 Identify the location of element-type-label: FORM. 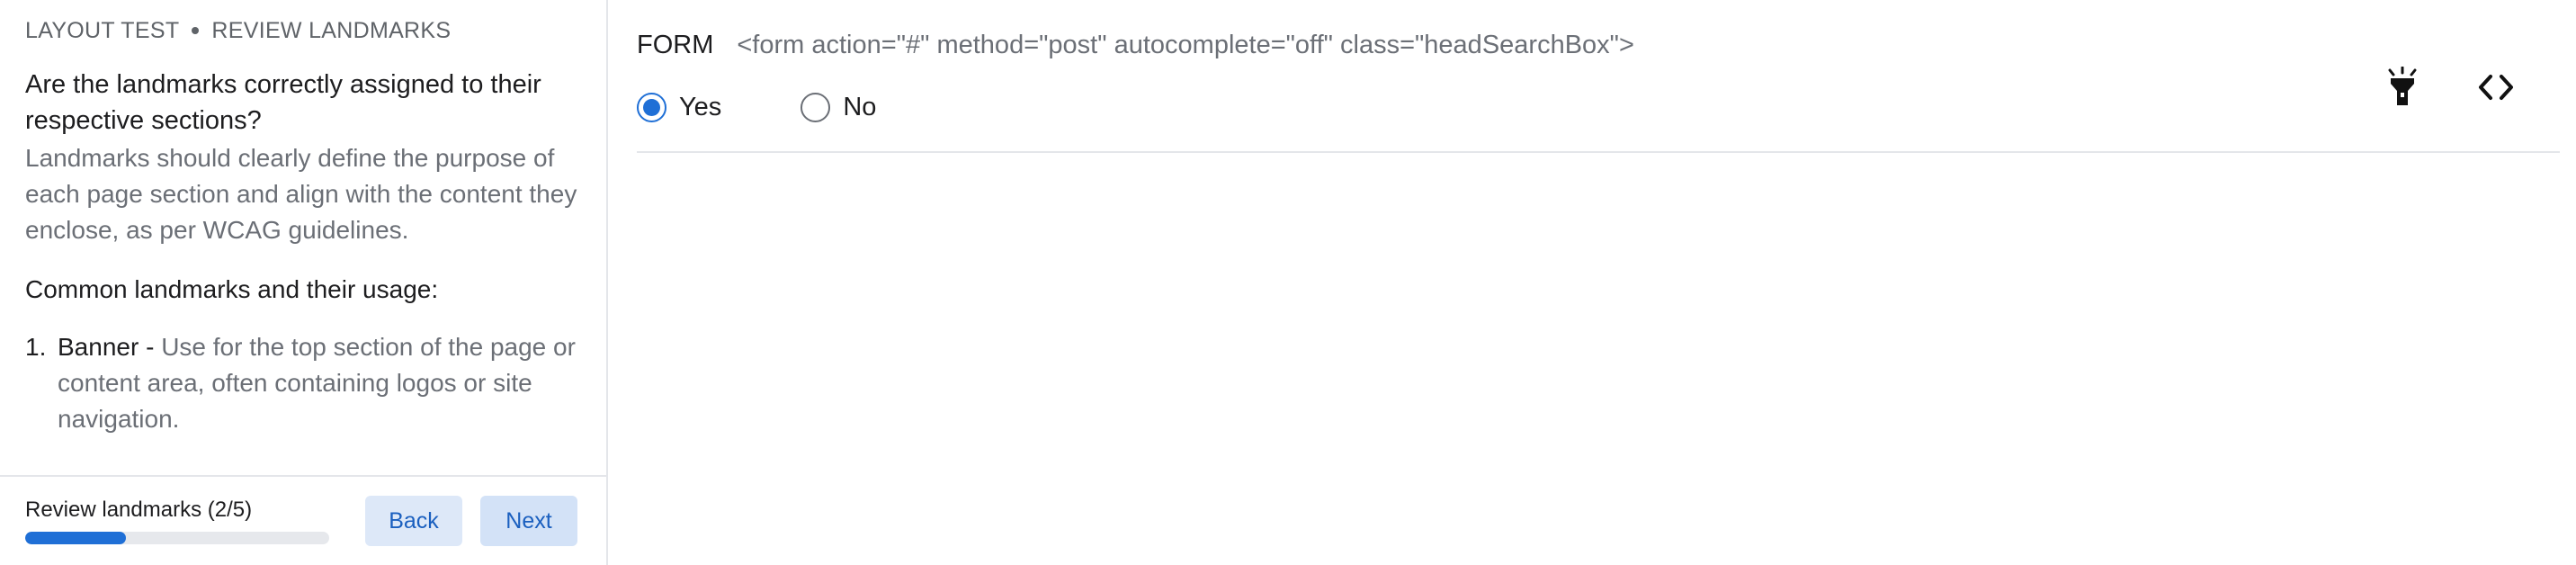
(675, 45).